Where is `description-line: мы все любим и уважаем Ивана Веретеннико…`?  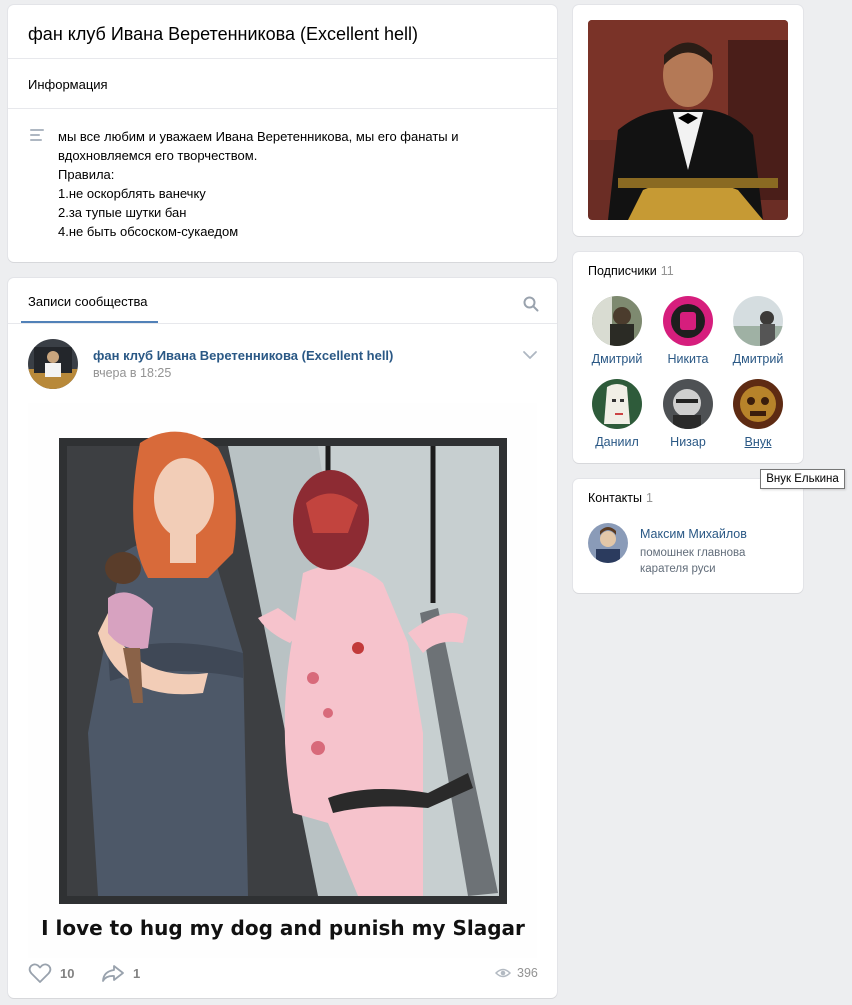
description-line: мы все любим и уважаем Ивана Веретеннико… is located at coordinates (258, 136).